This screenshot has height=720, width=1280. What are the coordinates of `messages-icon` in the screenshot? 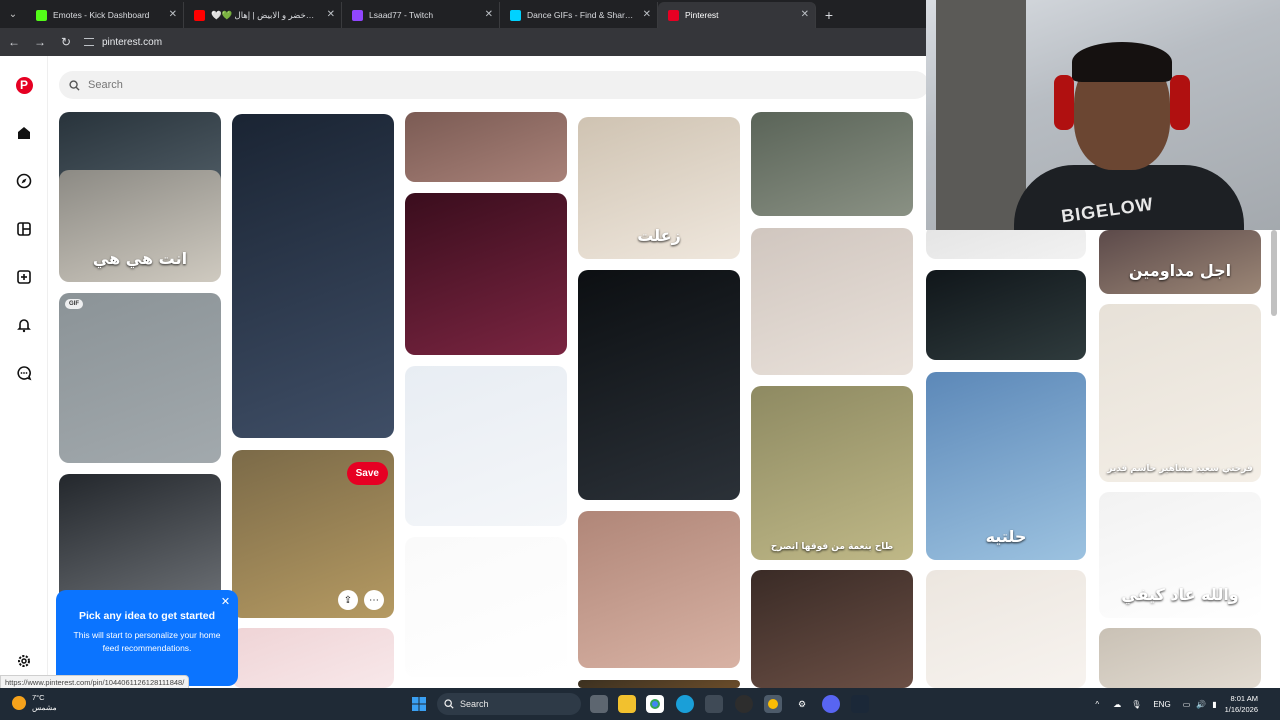 It's located at (24, 373).